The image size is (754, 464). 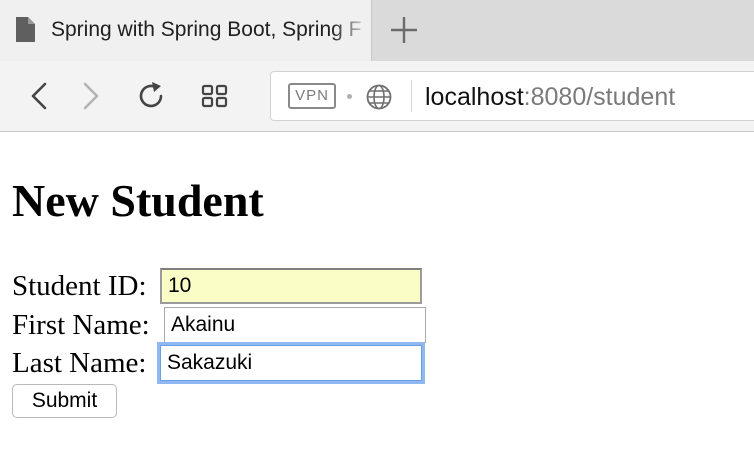 What do you see at coordinates (474, 97) in the screenshot?
I see `url-host: localhost` at bounding box center [474, 97].